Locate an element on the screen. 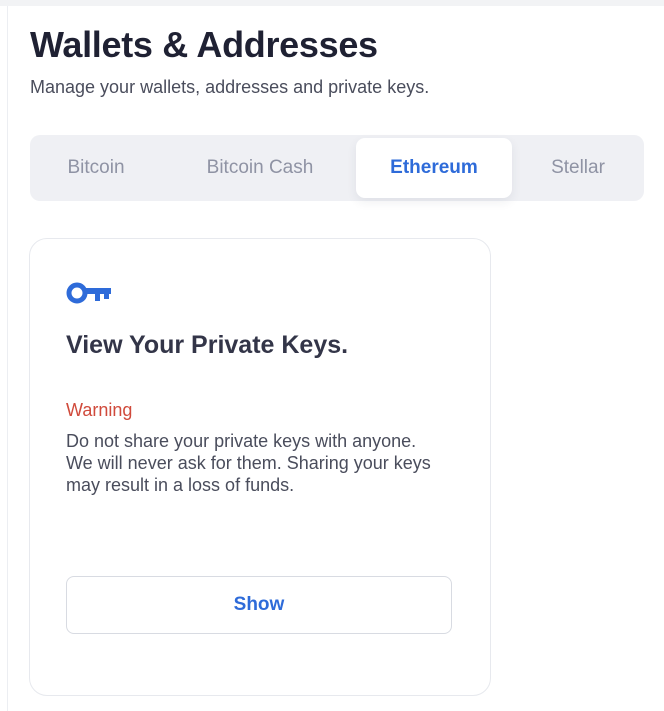 The width and height of the screenshot is (664, 711). tab-bitcoin-cash: Bitcoin Cash is located at coordinates (260, 168).